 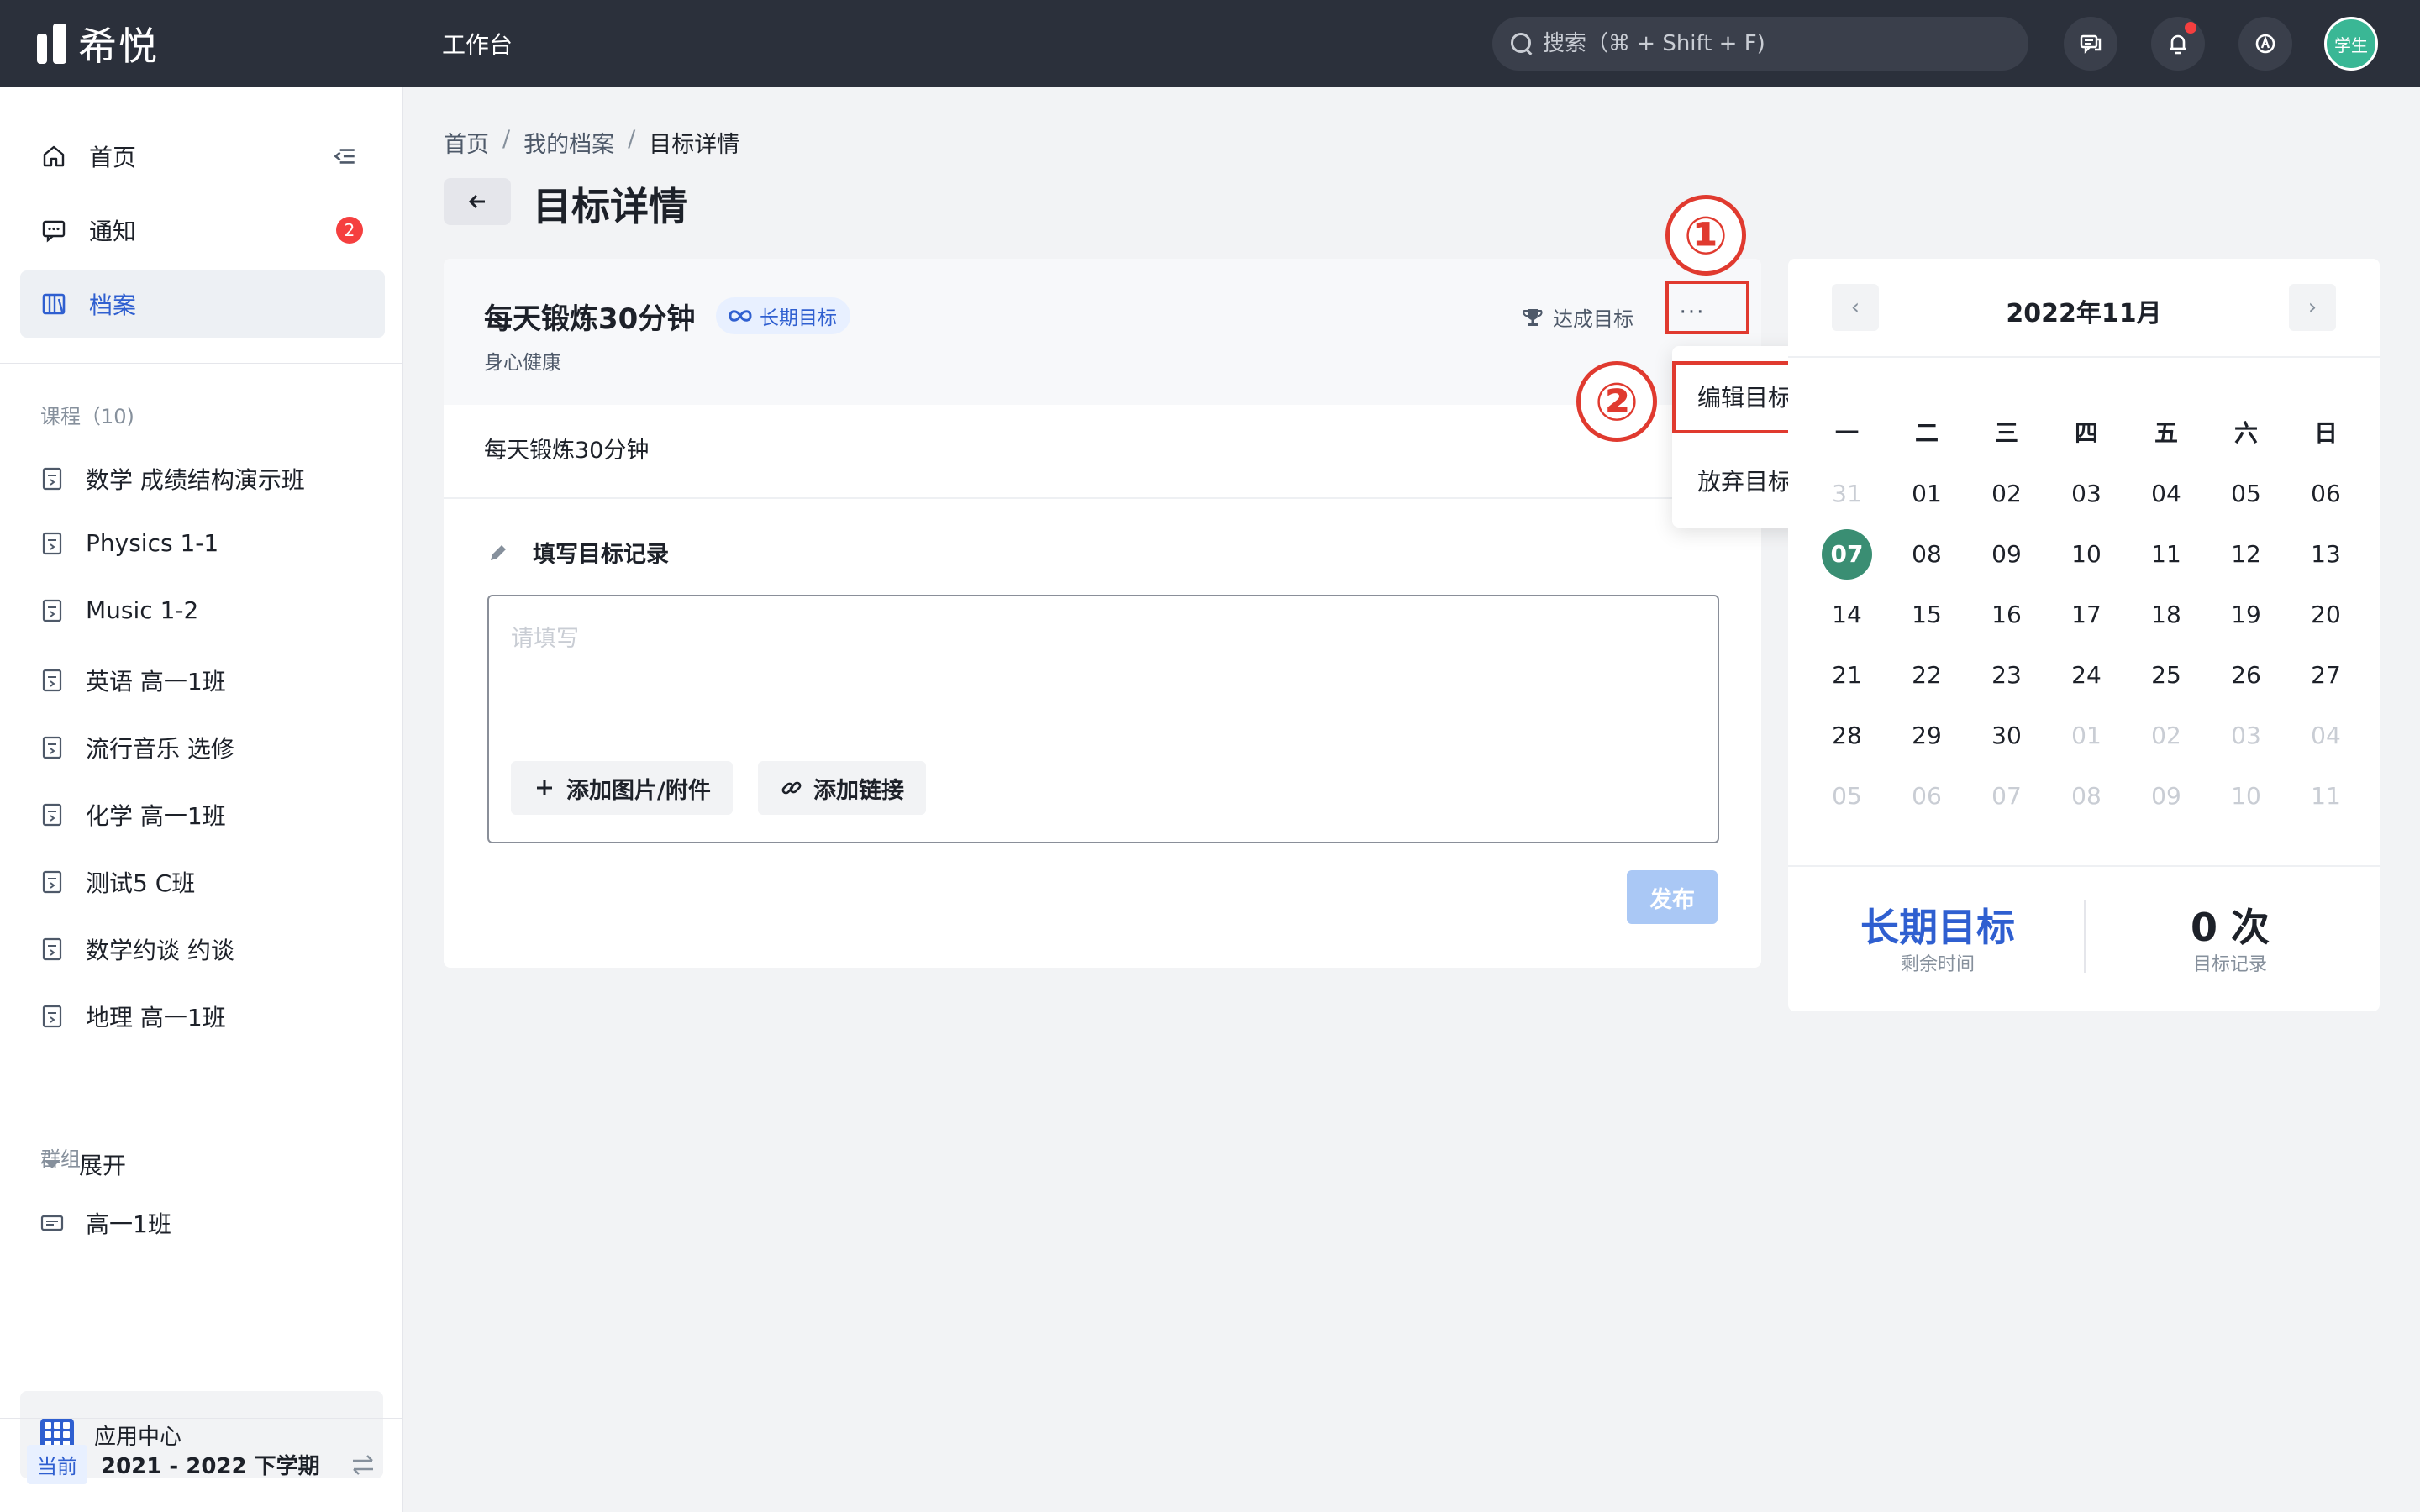 I want to click on calendar-day: 29, so click(x=1927, y=736).